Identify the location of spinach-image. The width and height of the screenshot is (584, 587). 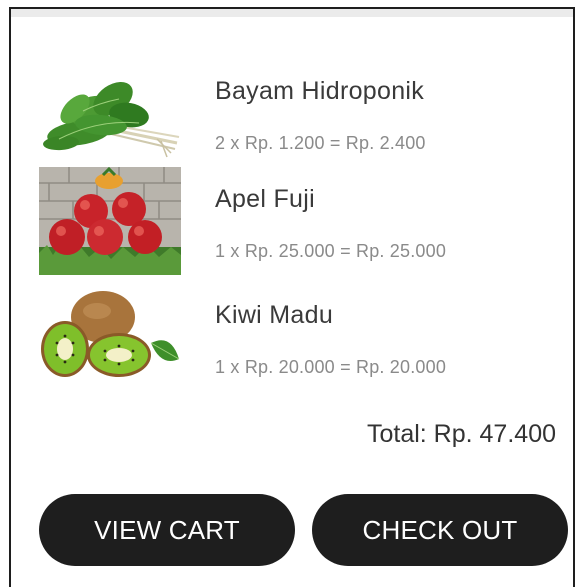
(110, 113).